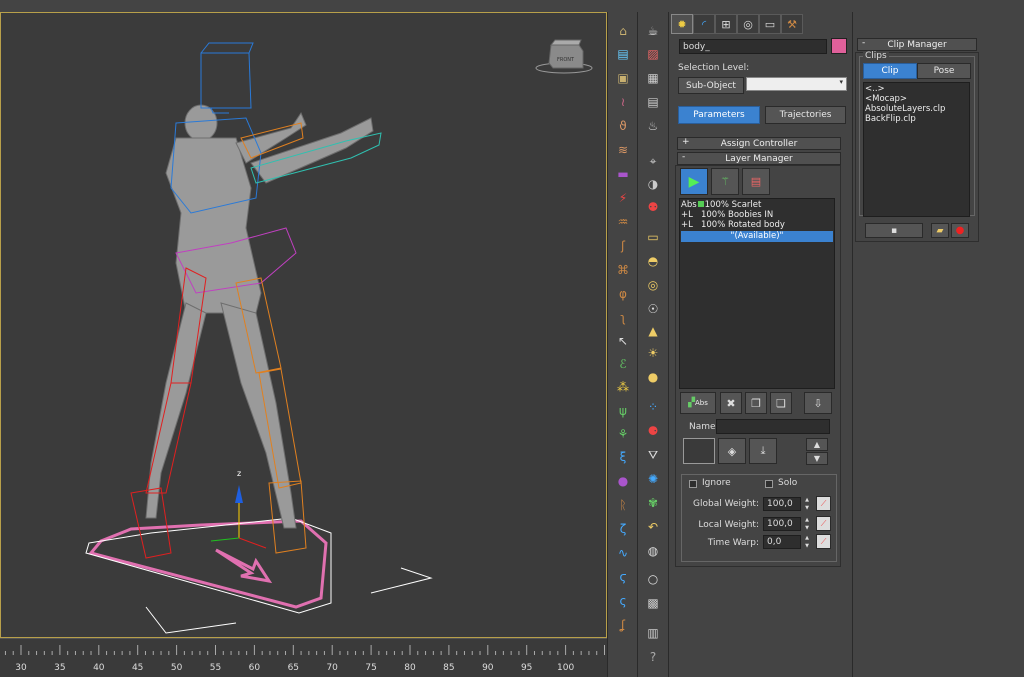 Image resolution: width=1024 pixels, height=677 pixels. I want to click on material-editor-icon: ▤, so click(653, 102).